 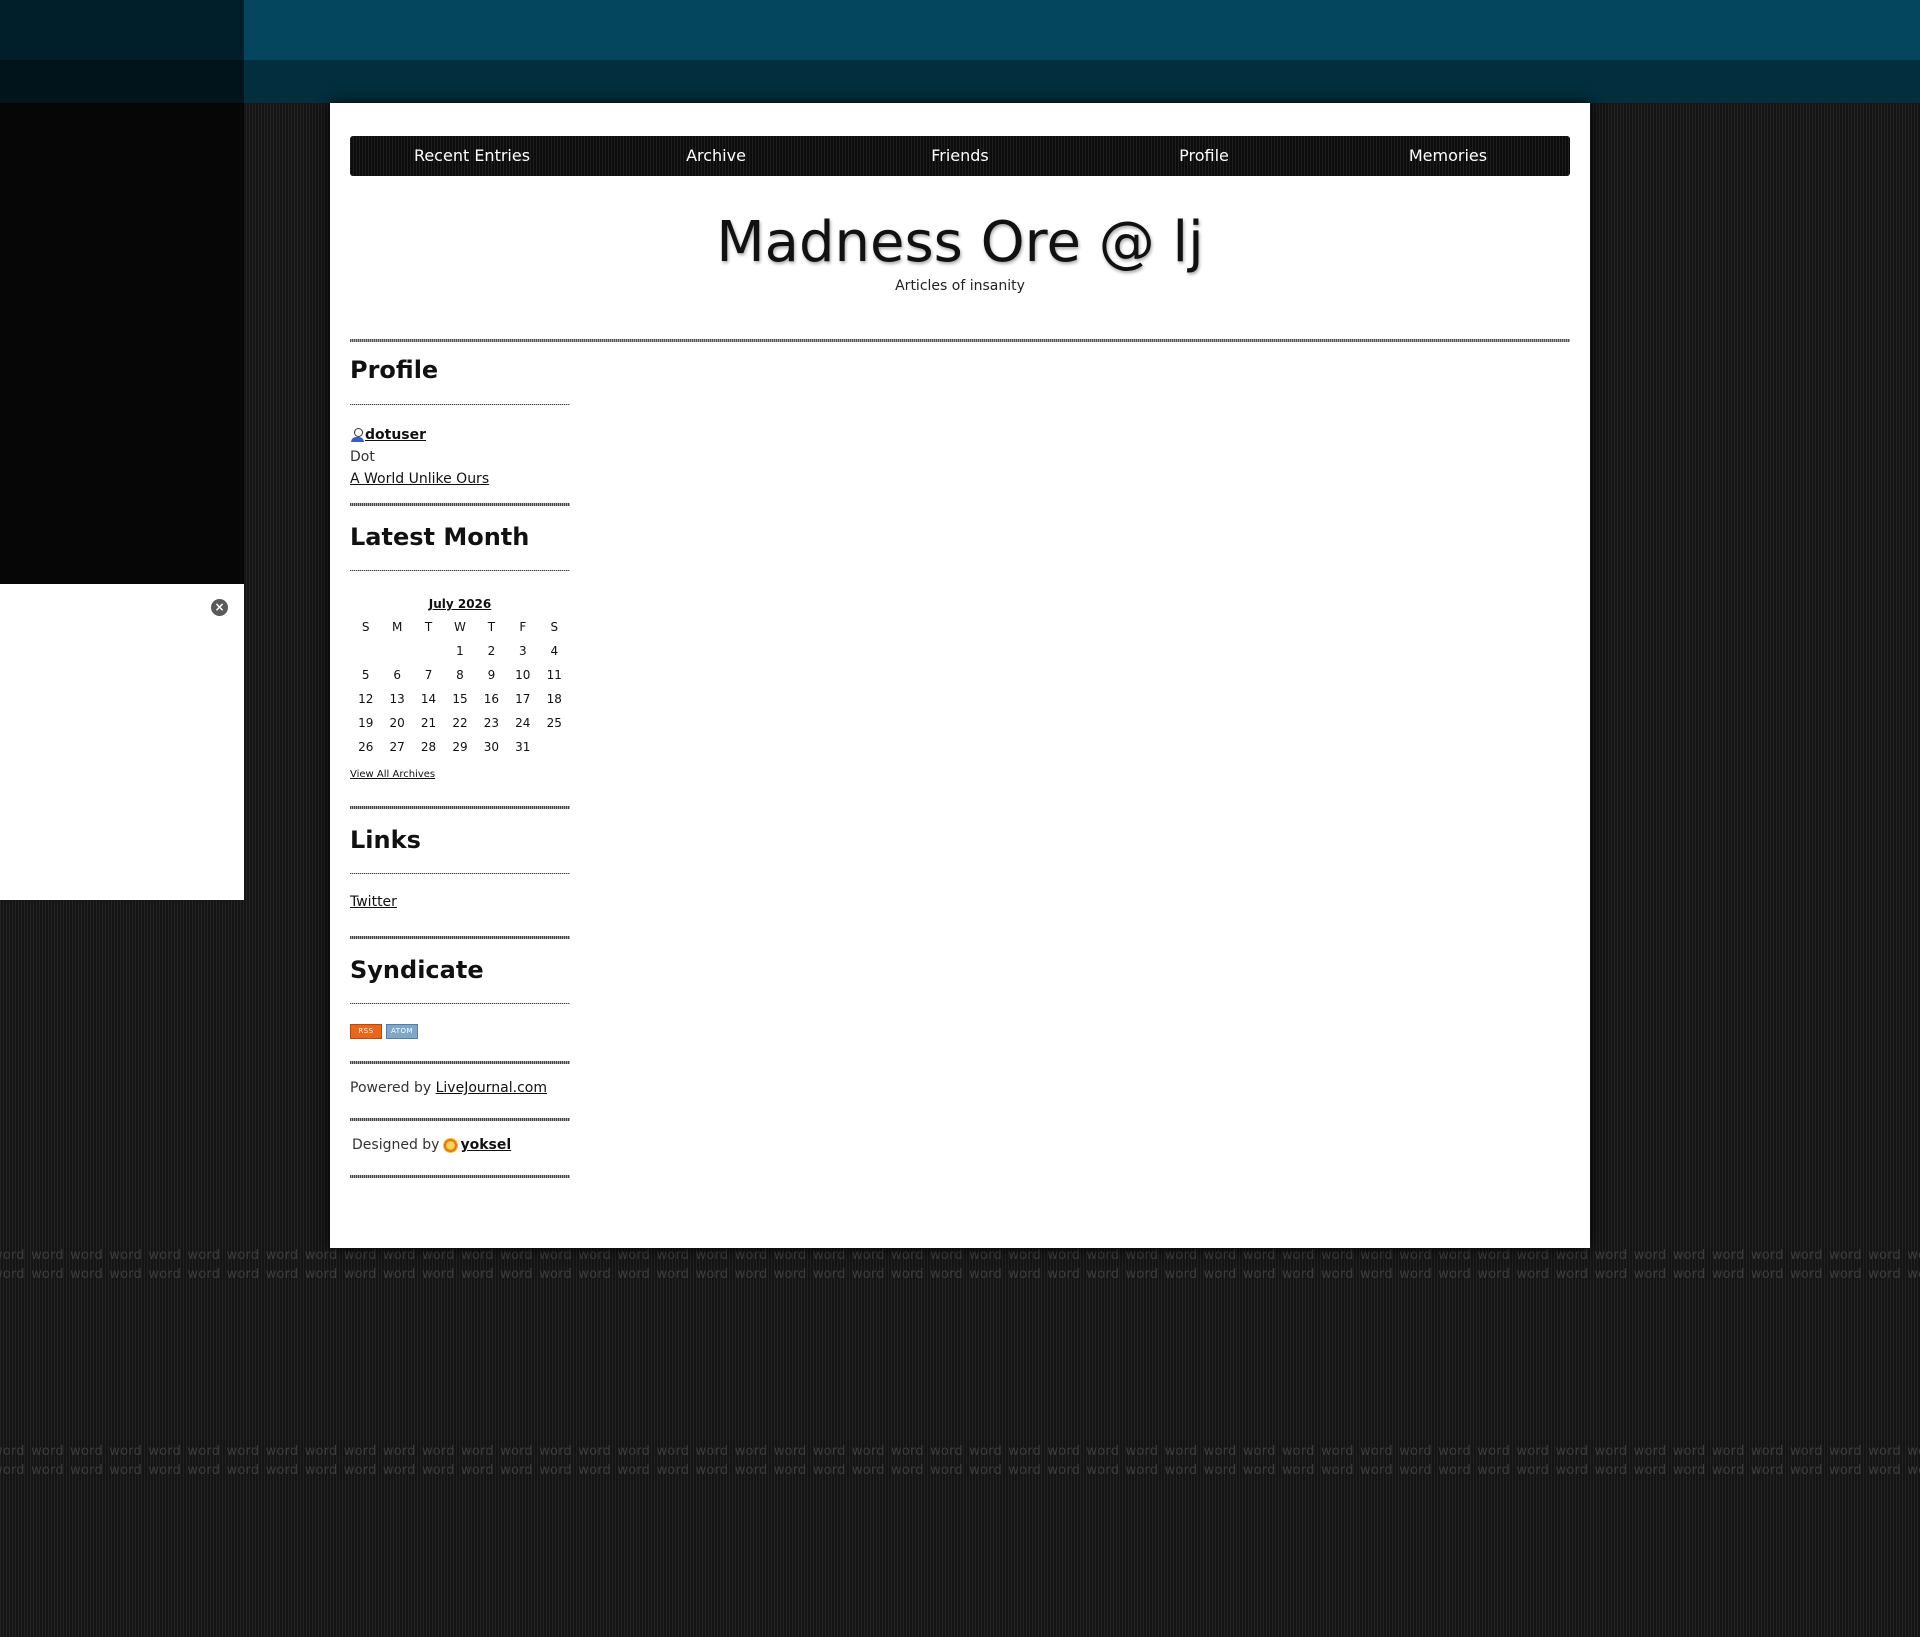 I want to click on calendar-day: 6, so click(x=397, y=675).